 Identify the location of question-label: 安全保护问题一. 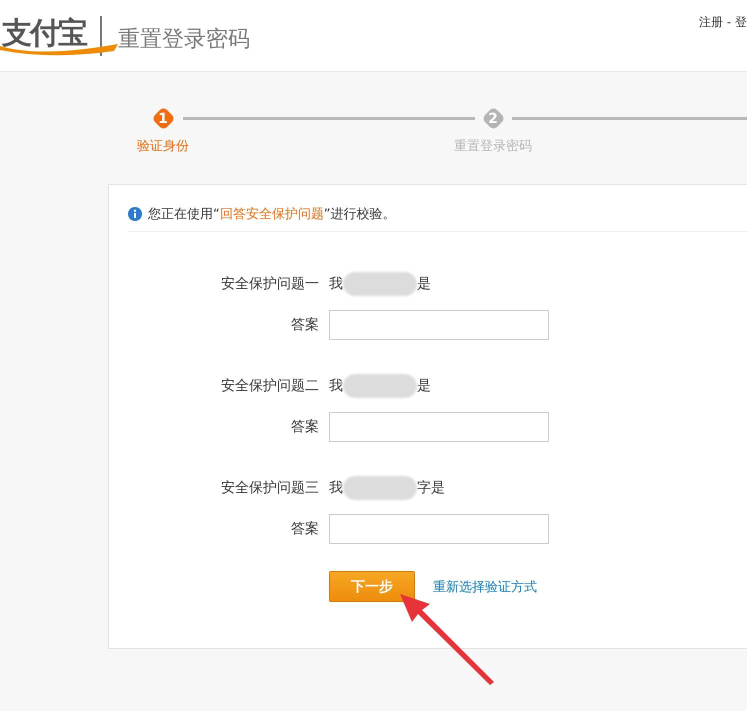
(269, 284).